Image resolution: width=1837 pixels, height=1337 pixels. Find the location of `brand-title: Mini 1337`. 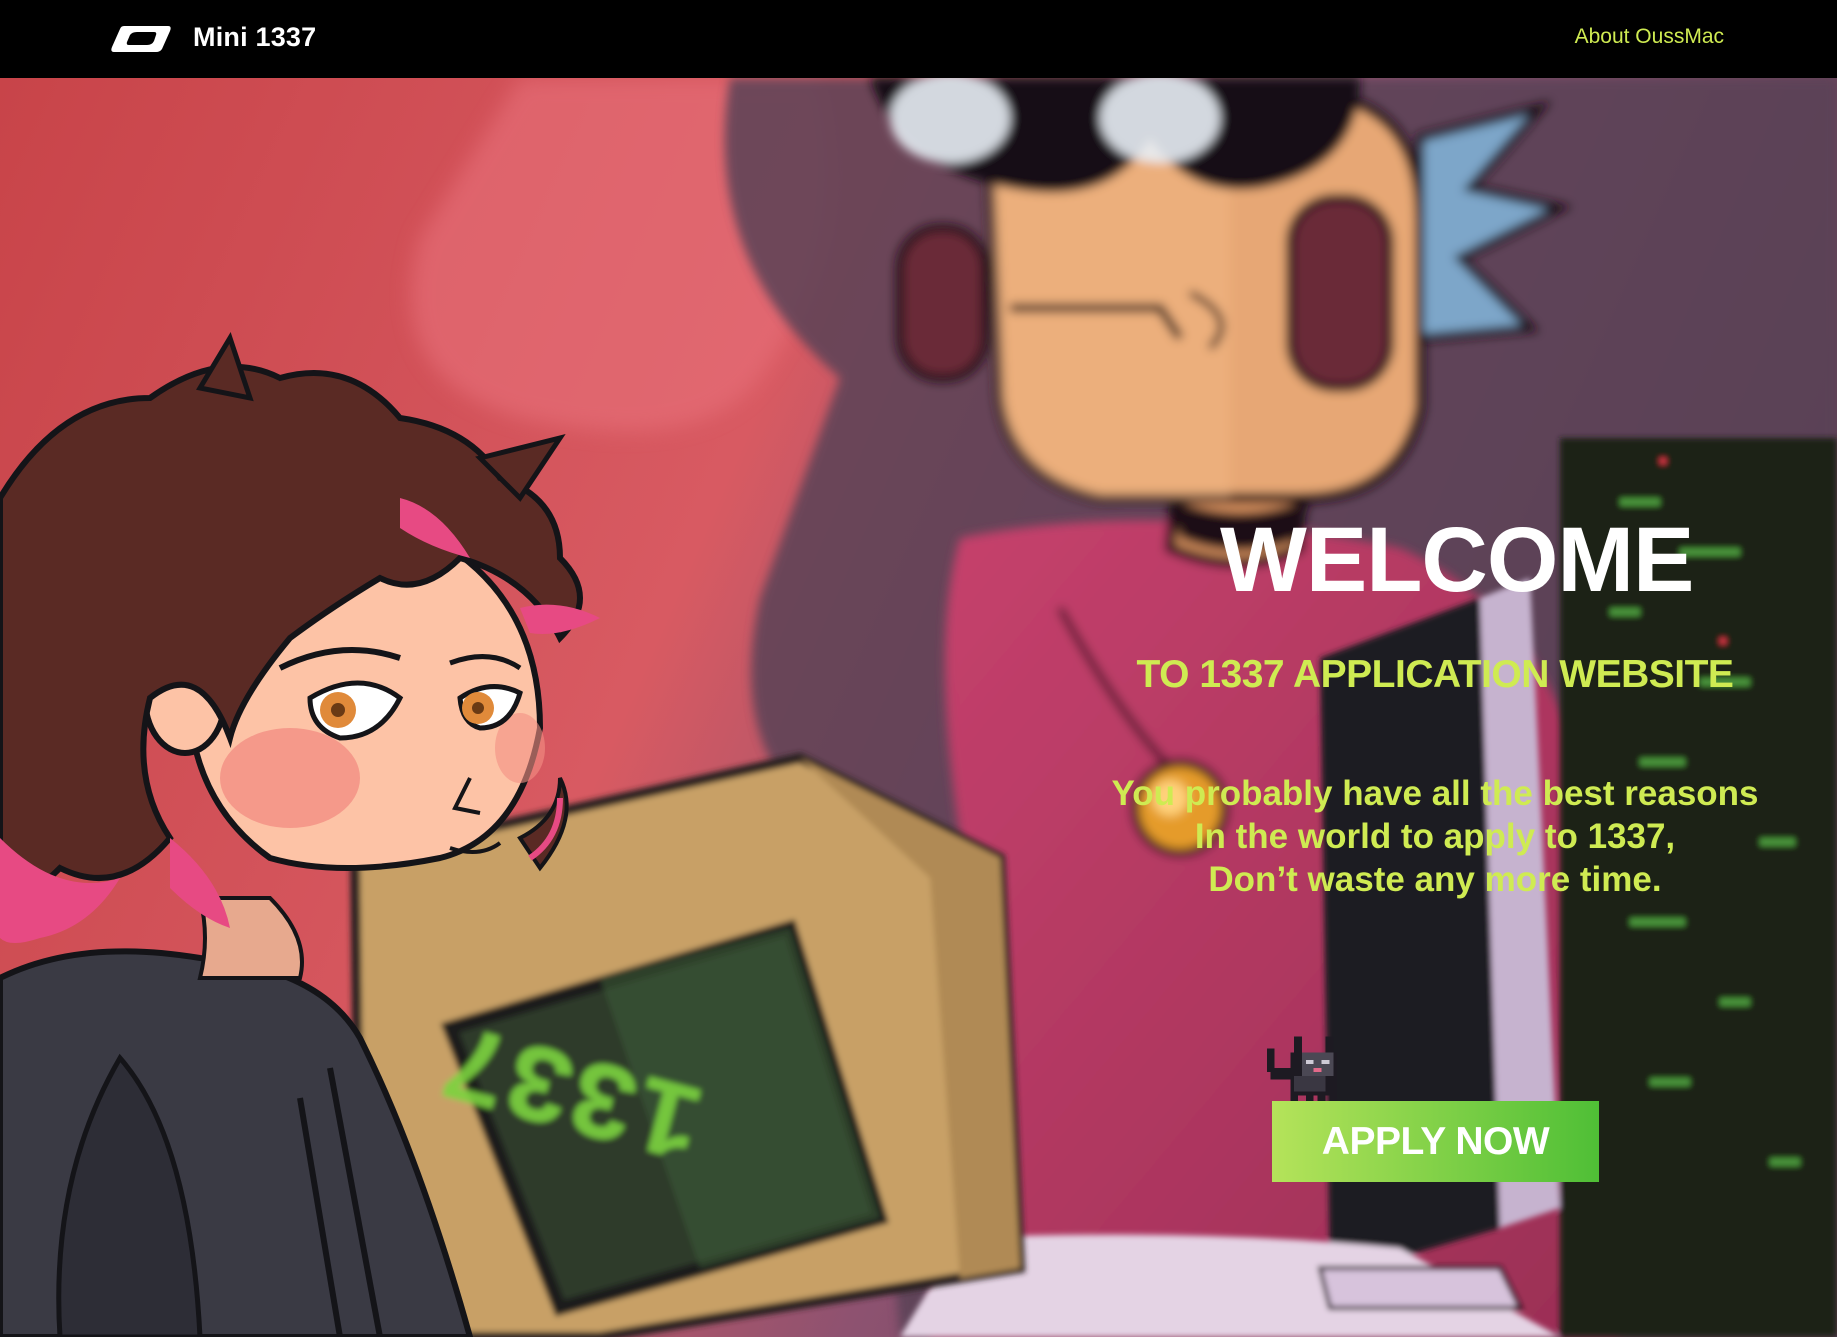

brand-title: Mini 1337 is located at coordinates (254, 37).